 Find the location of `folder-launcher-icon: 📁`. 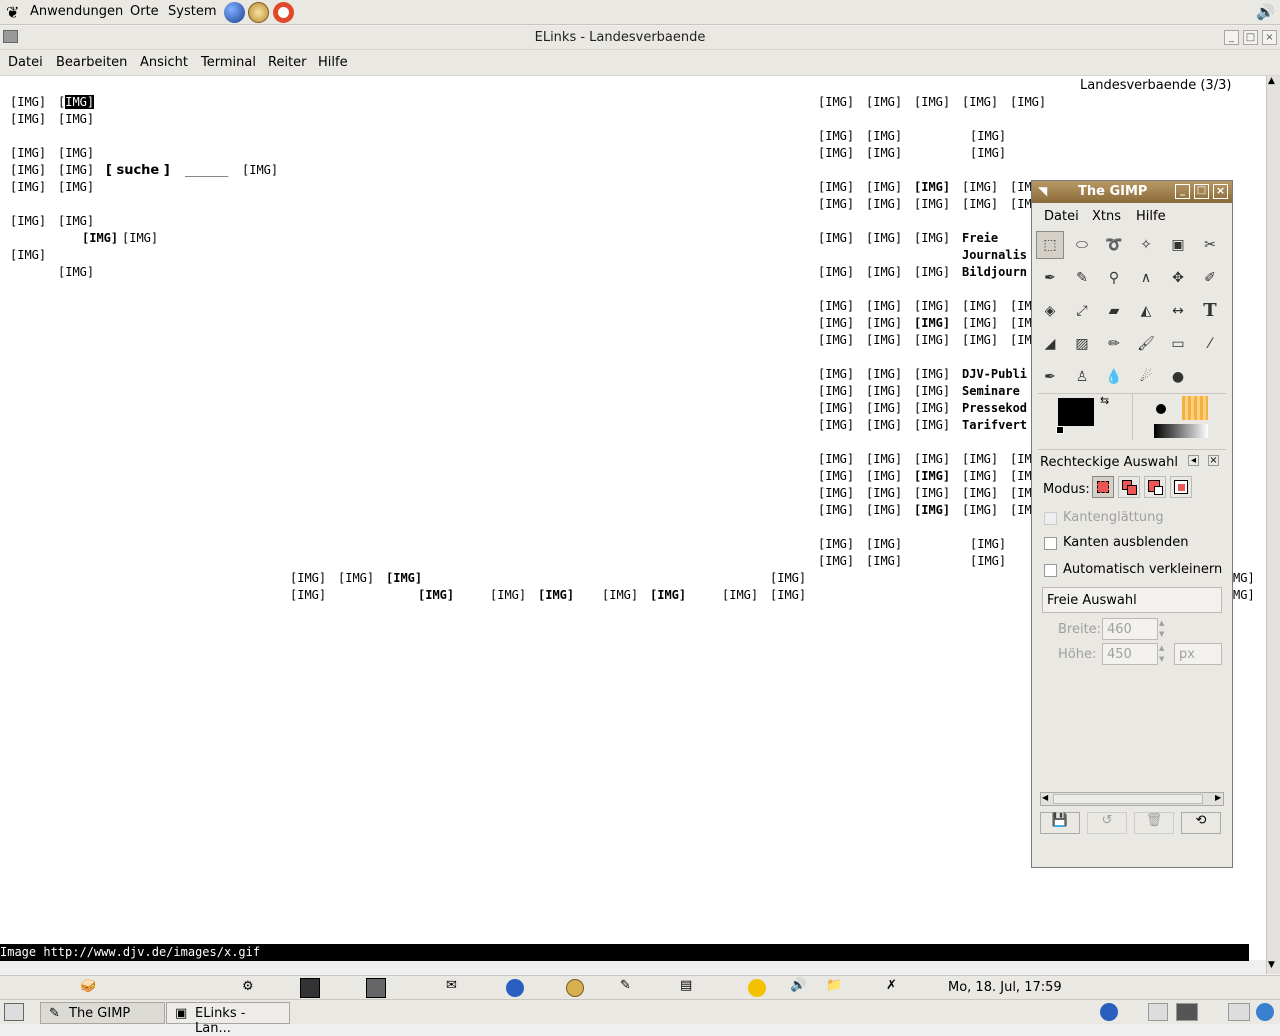

folder-launcher-icon: 📁 is located at coordinates (834, 985).